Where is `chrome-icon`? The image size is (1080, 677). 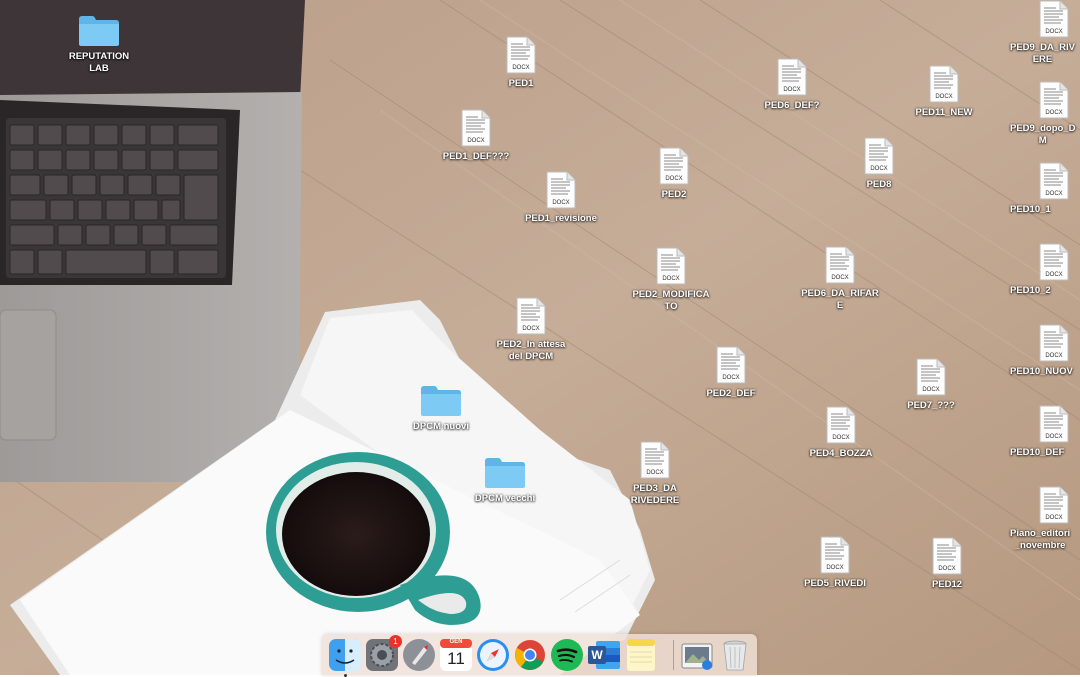 chrome-icon is located at coordinates (530, 655).